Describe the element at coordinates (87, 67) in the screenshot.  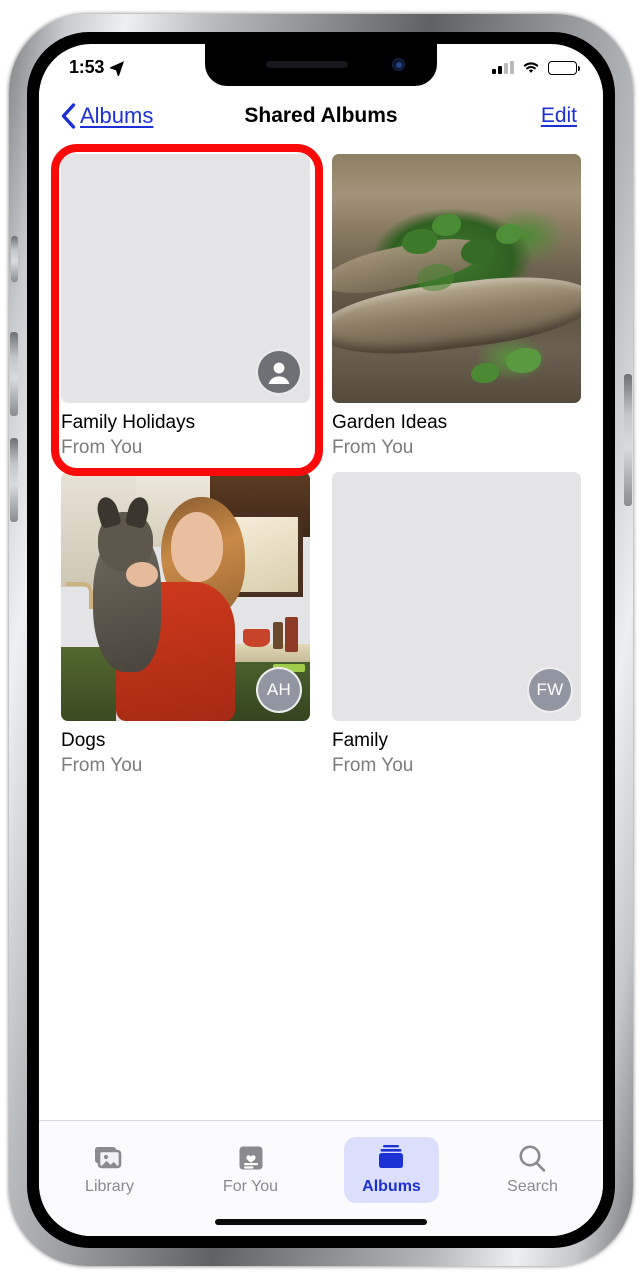
I see `status-bar-time: 1:53` at that location.